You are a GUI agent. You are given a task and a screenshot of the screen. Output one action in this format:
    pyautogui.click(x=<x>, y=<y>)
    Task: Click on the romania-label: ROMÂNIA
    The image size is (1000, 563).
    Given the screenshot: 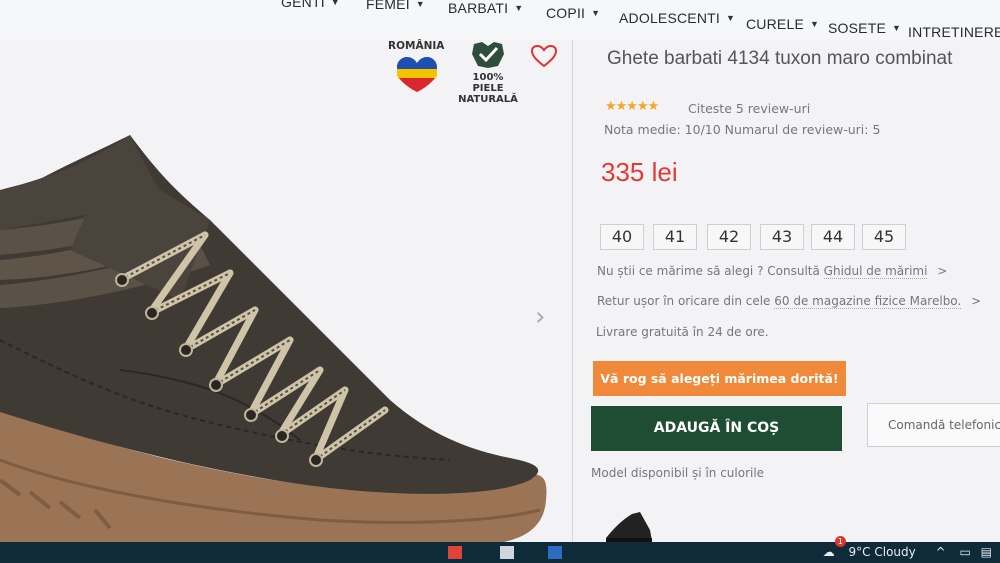 What is the action you would take?
    pyautogui.click(x=416, y=46)
    